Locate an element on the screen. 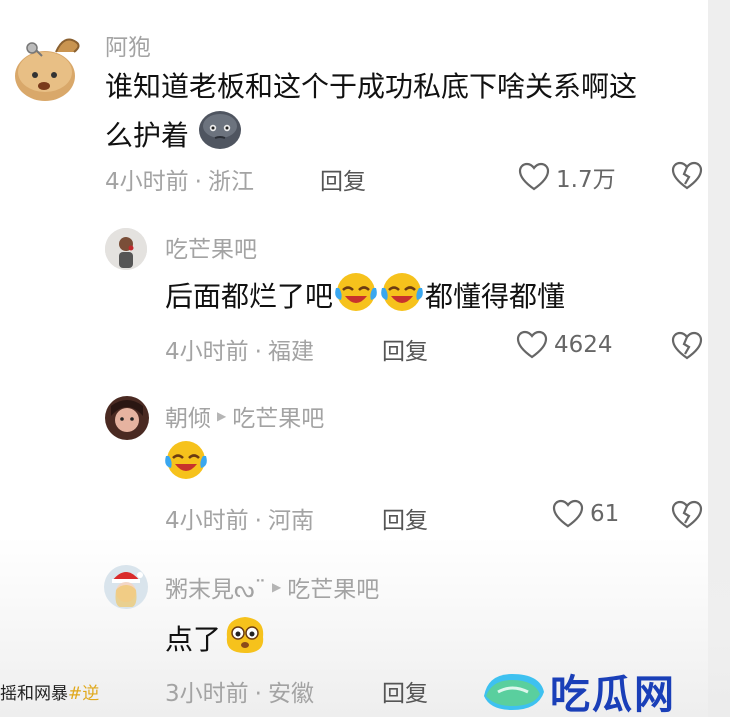  video-caption-ticker: 摇和网暴#逆 is located at coordinates (50, 694).